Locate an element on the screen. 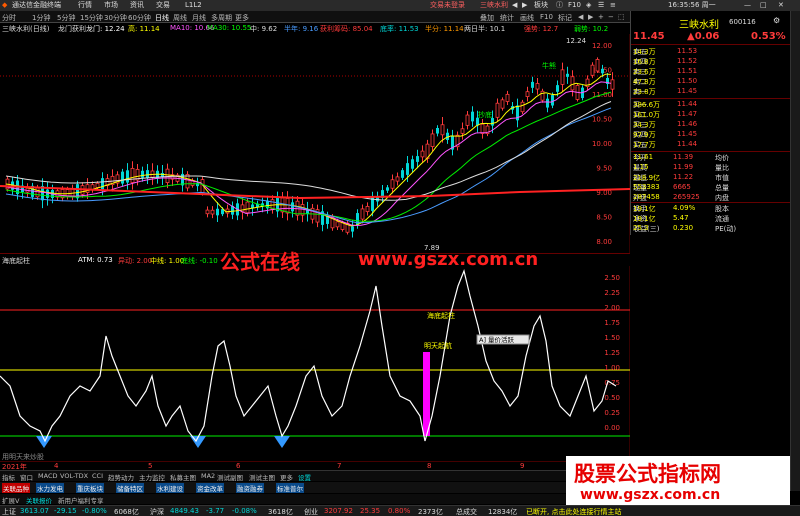  quote-settings-icon: ⚙ is located at coordinates (776, 20).